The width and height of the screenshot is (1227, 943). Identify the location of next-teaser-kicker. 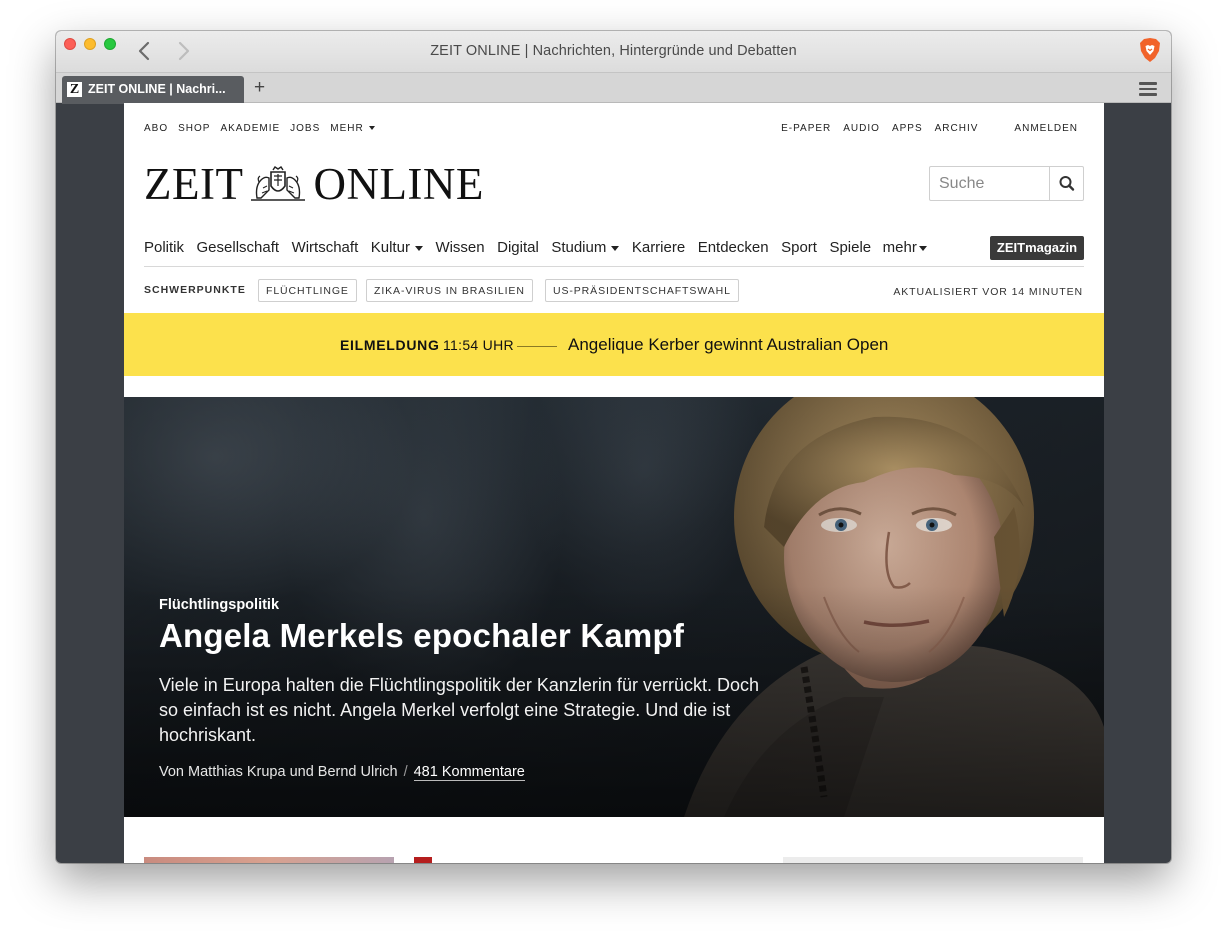
(423, 860).